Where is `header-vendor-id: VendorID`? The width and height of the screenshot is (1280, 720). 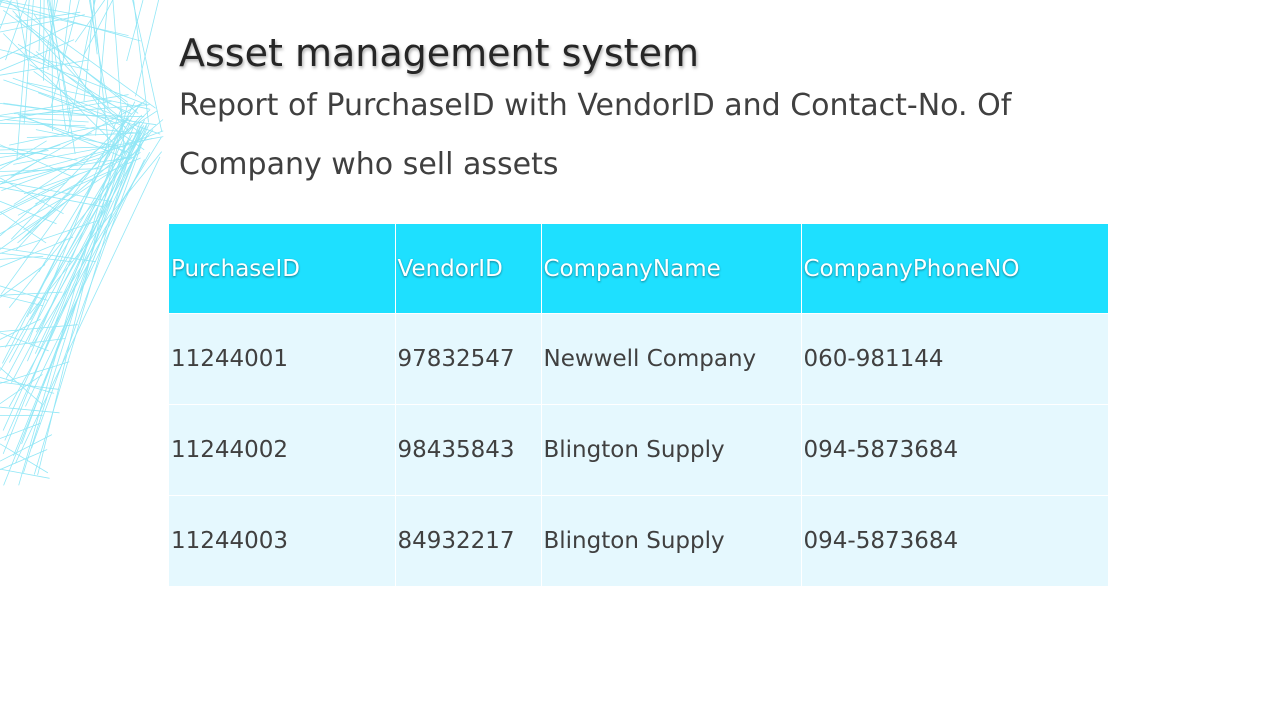 header-vendor-id: VendorID is located at coordinates (468, 269).